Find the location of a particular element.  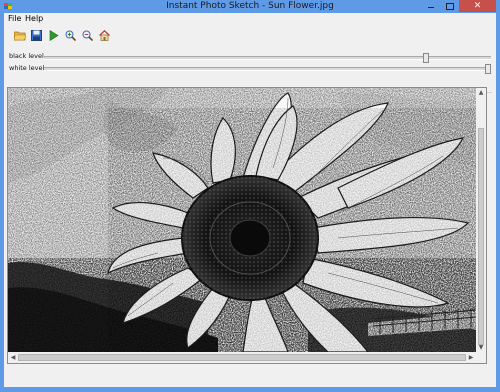

close-button: ✕ is located at coordinates (477, 6).